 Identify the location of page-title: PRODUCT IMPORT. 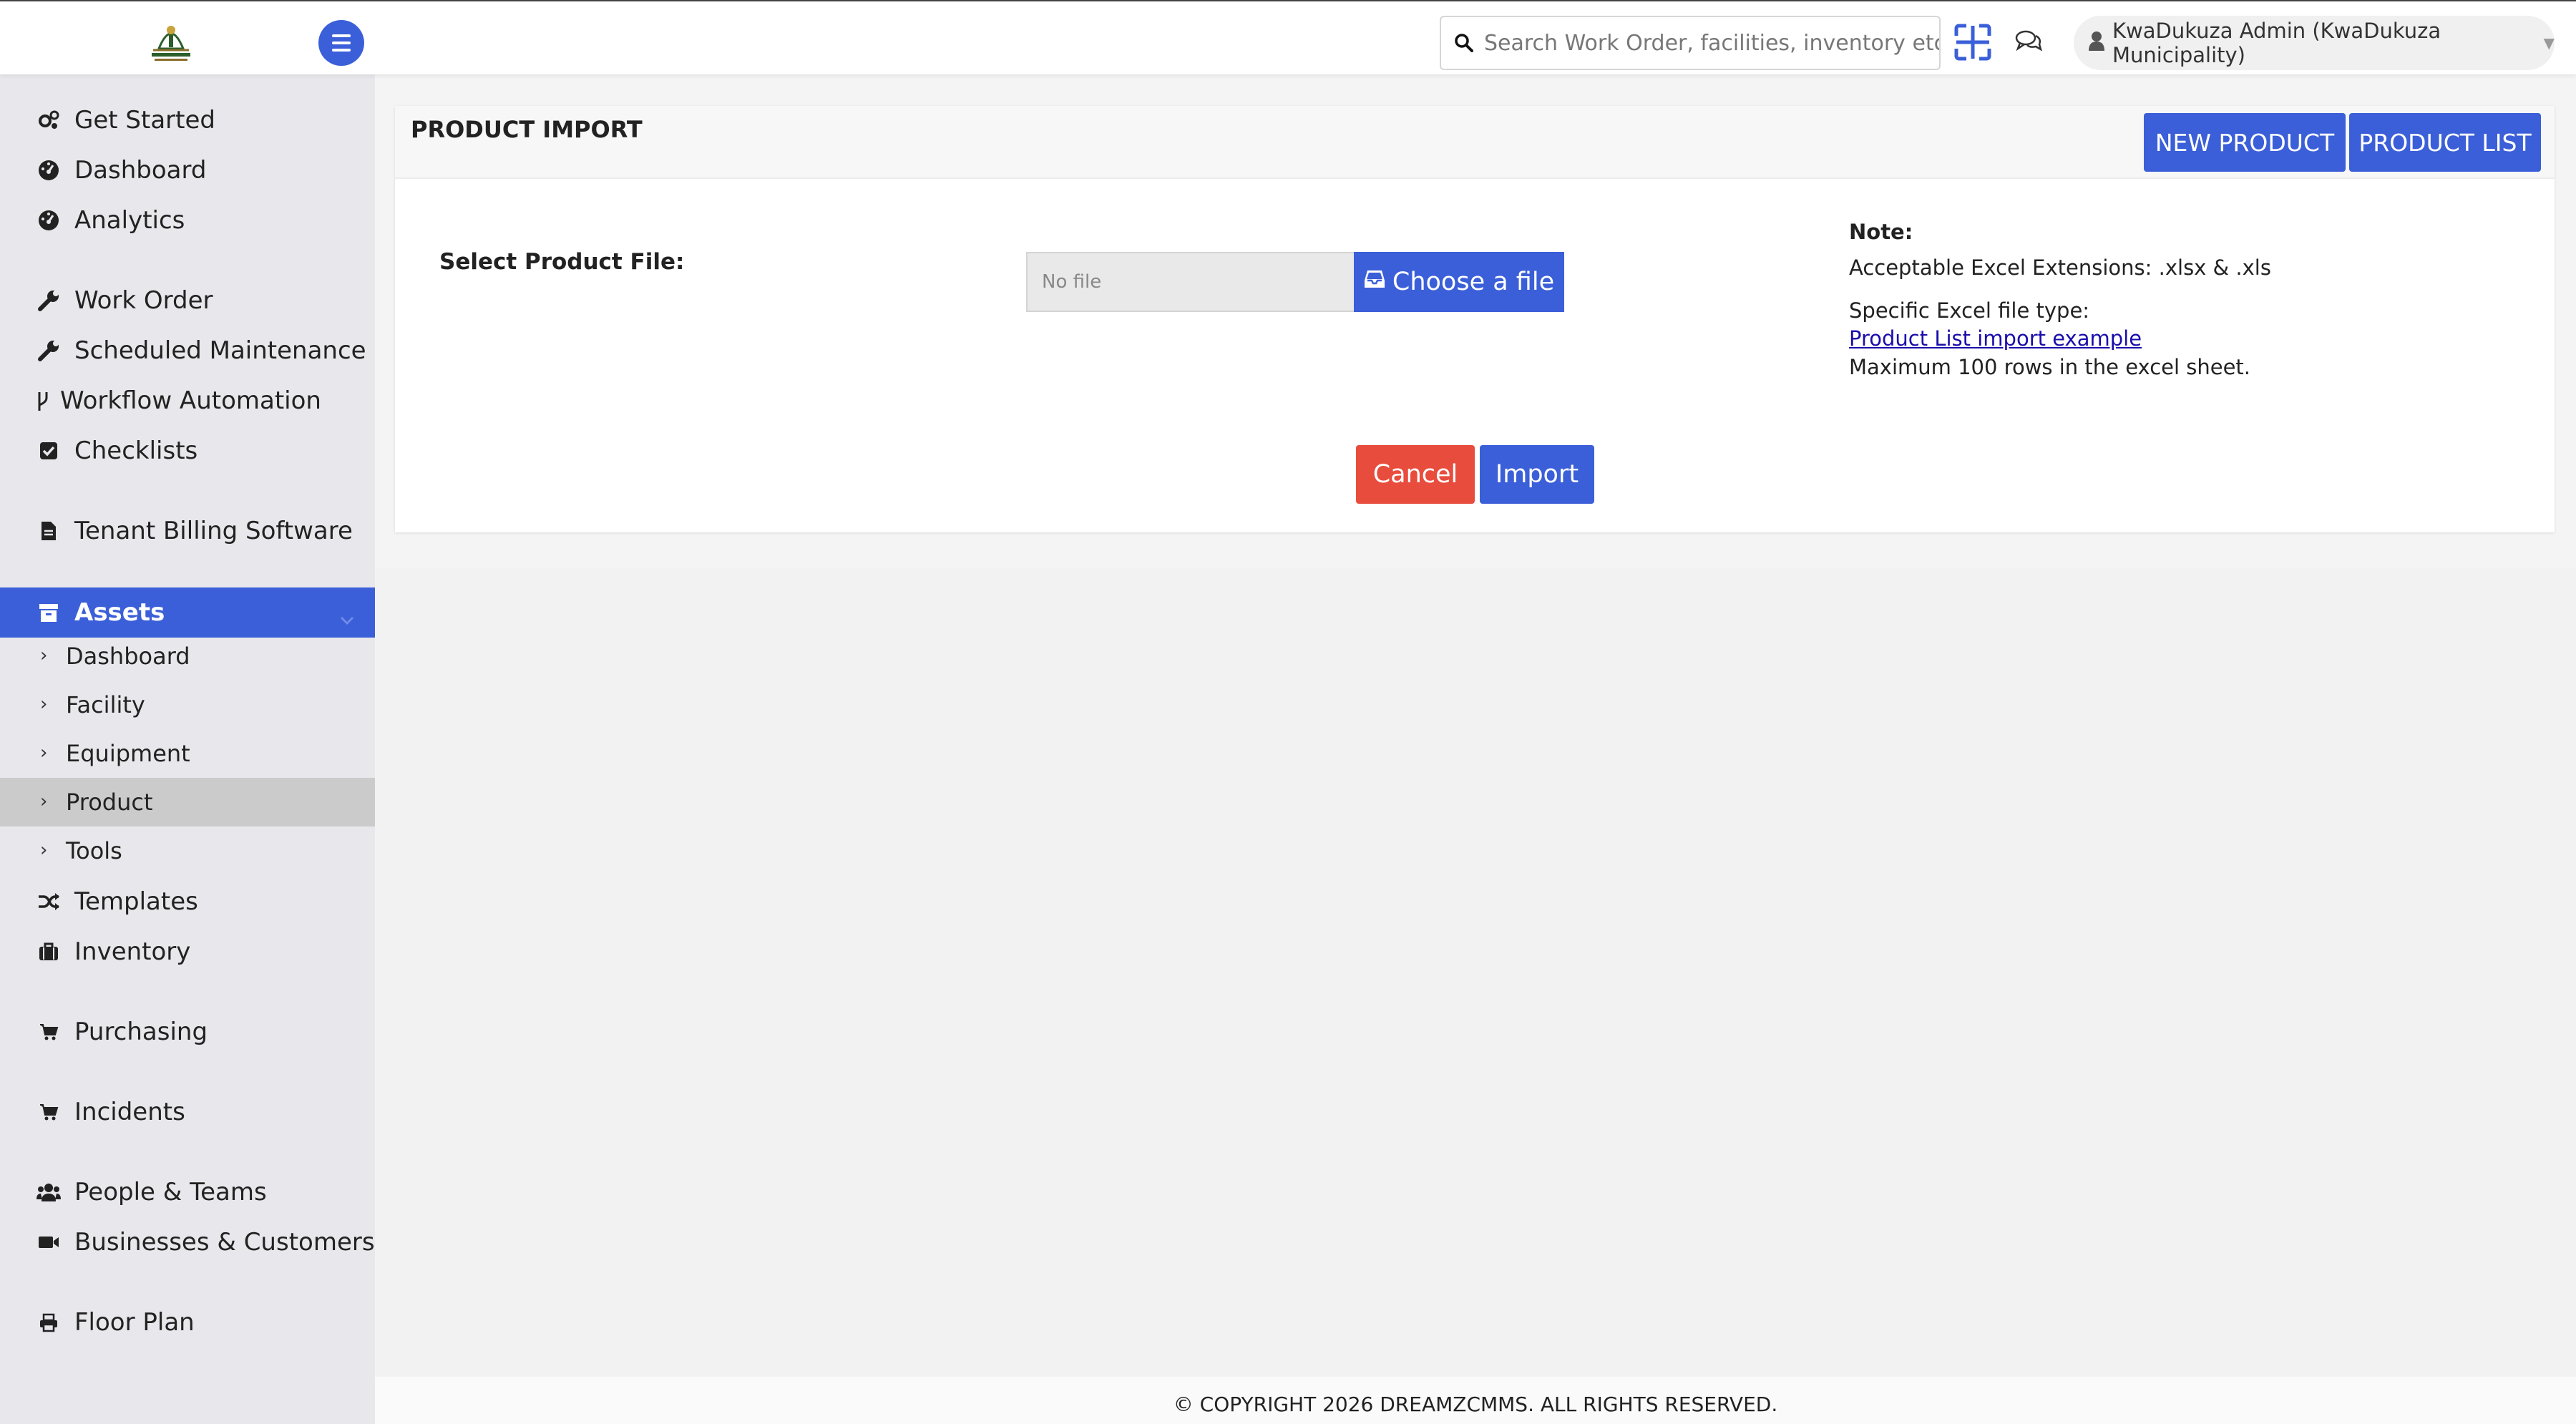
(527, 129).